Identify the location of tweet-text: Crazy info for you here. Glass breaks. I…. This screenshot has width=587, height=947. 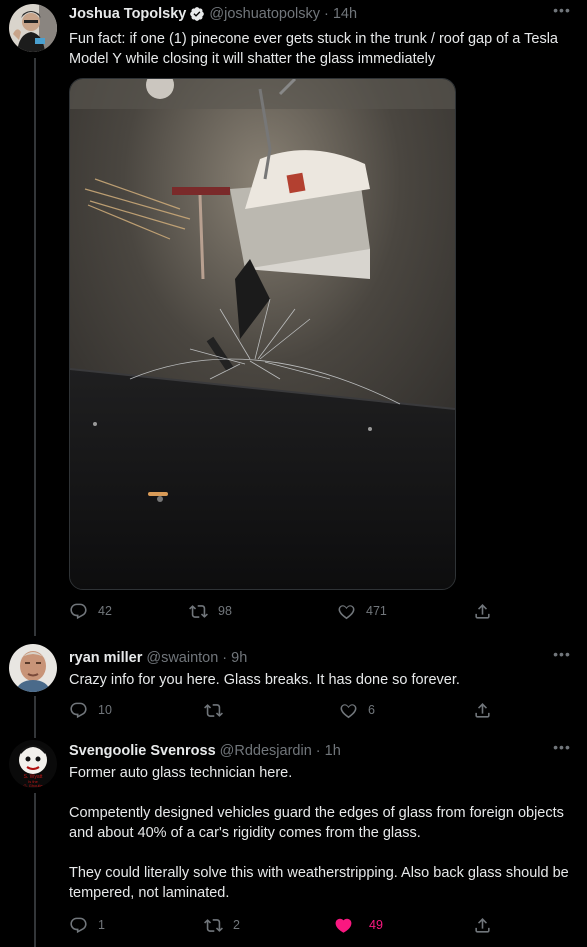
(264, 680).